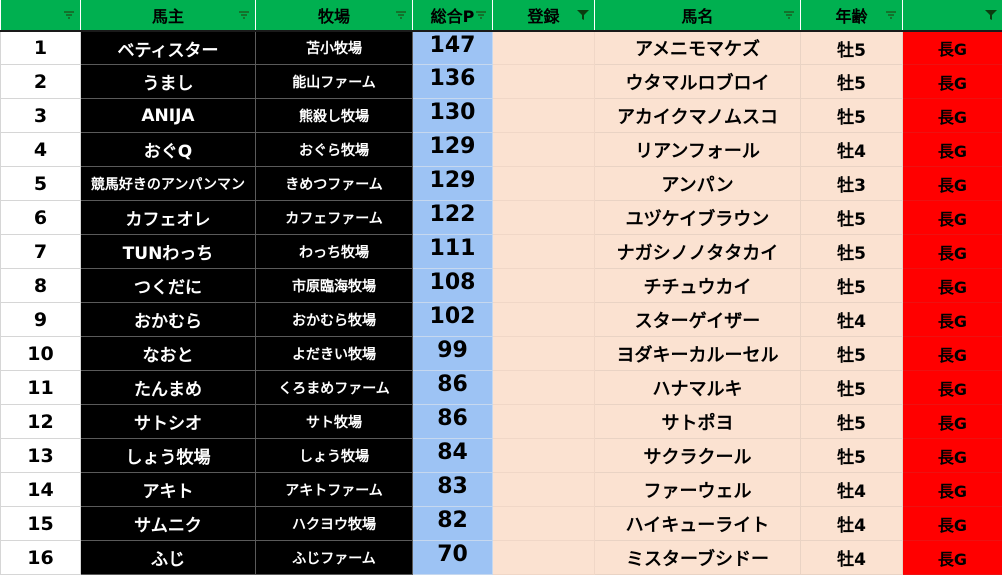  I want to click on cell-farm: 市原臨海牧場, so click(334, 285).